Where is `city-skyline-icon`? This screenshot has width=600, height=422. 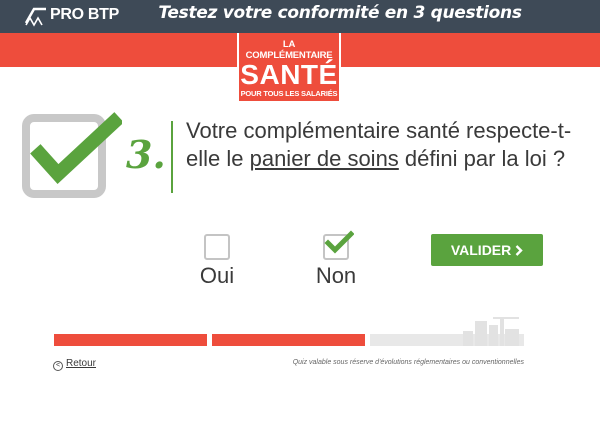 city-skyline-icon is located at coordinates (491, 331).